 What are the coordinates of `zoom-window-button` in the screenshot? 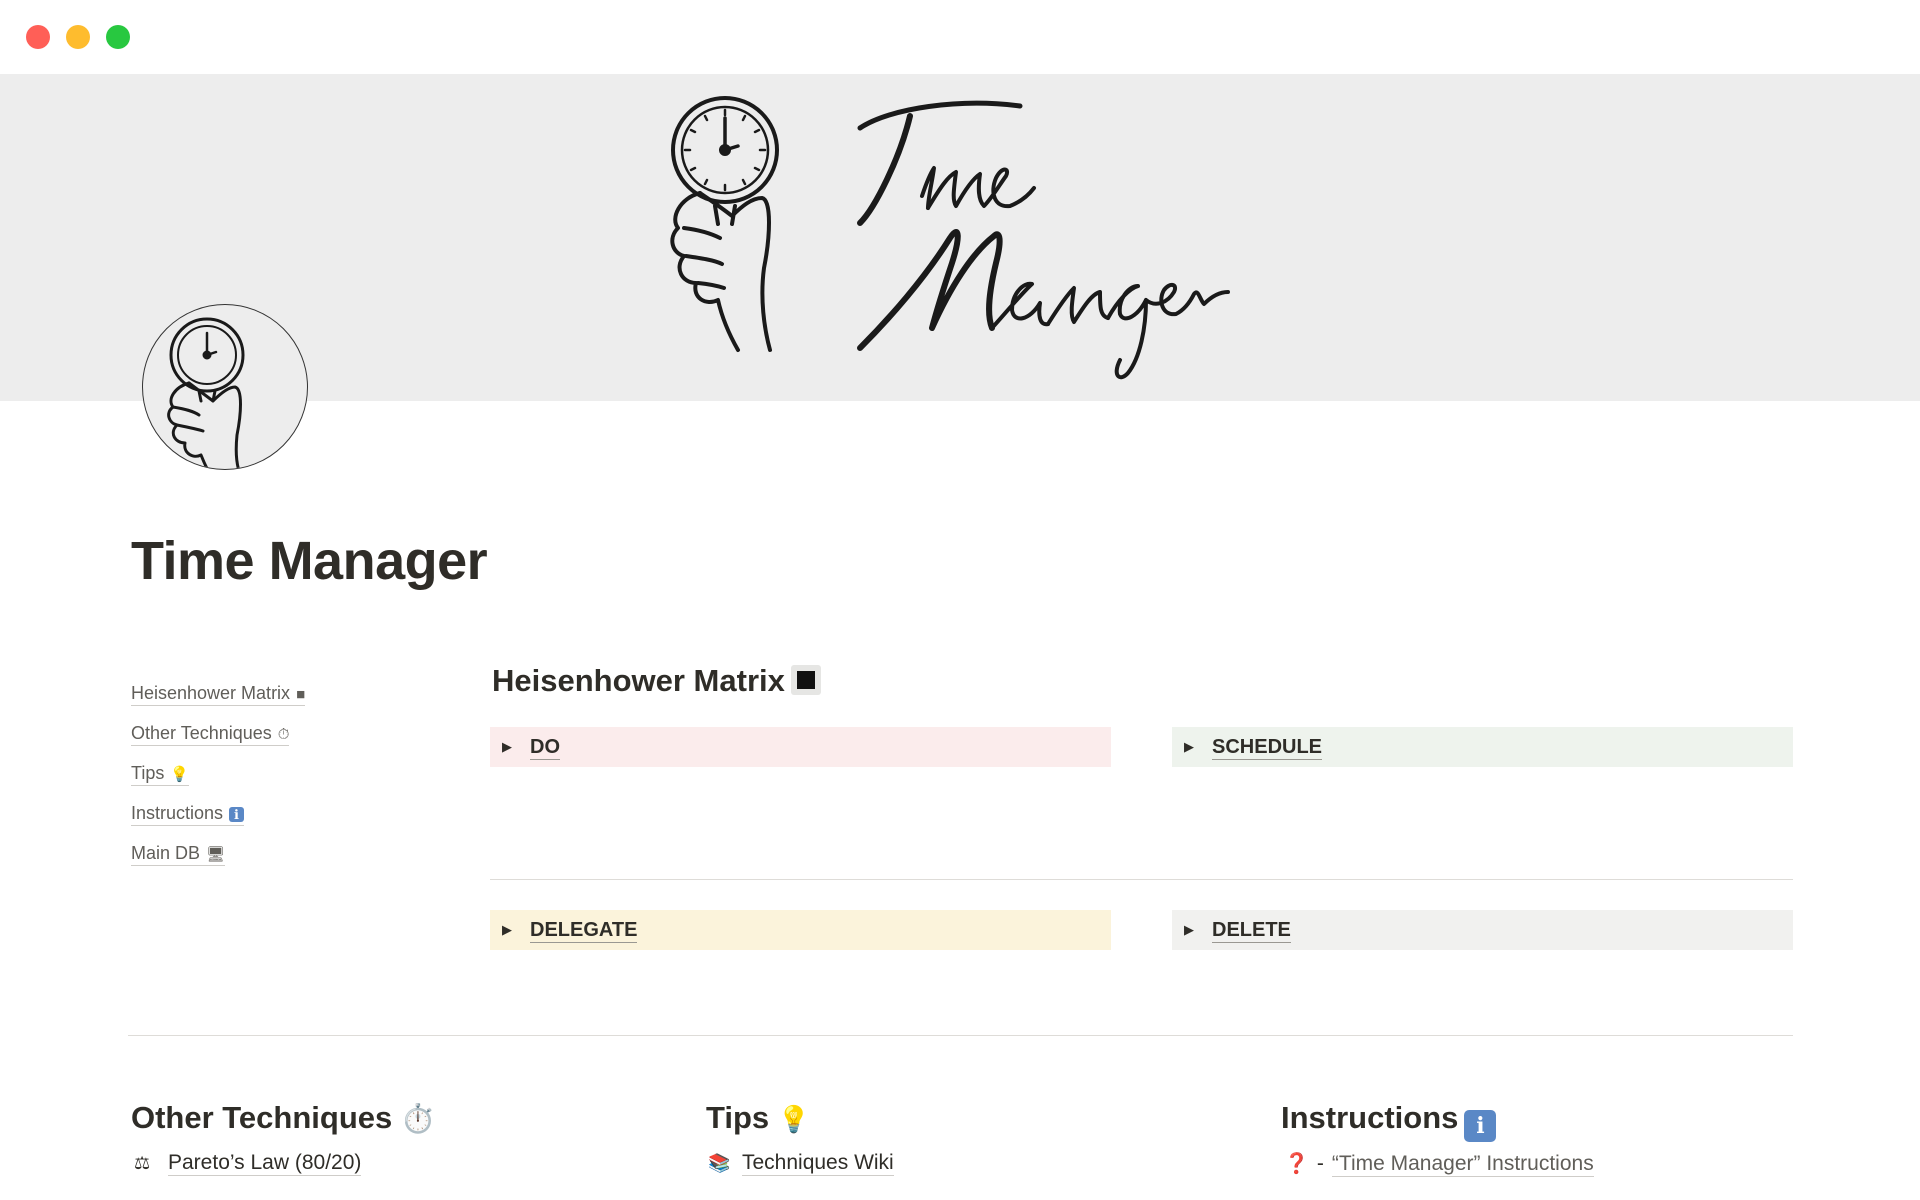 It's located at (118, 37).